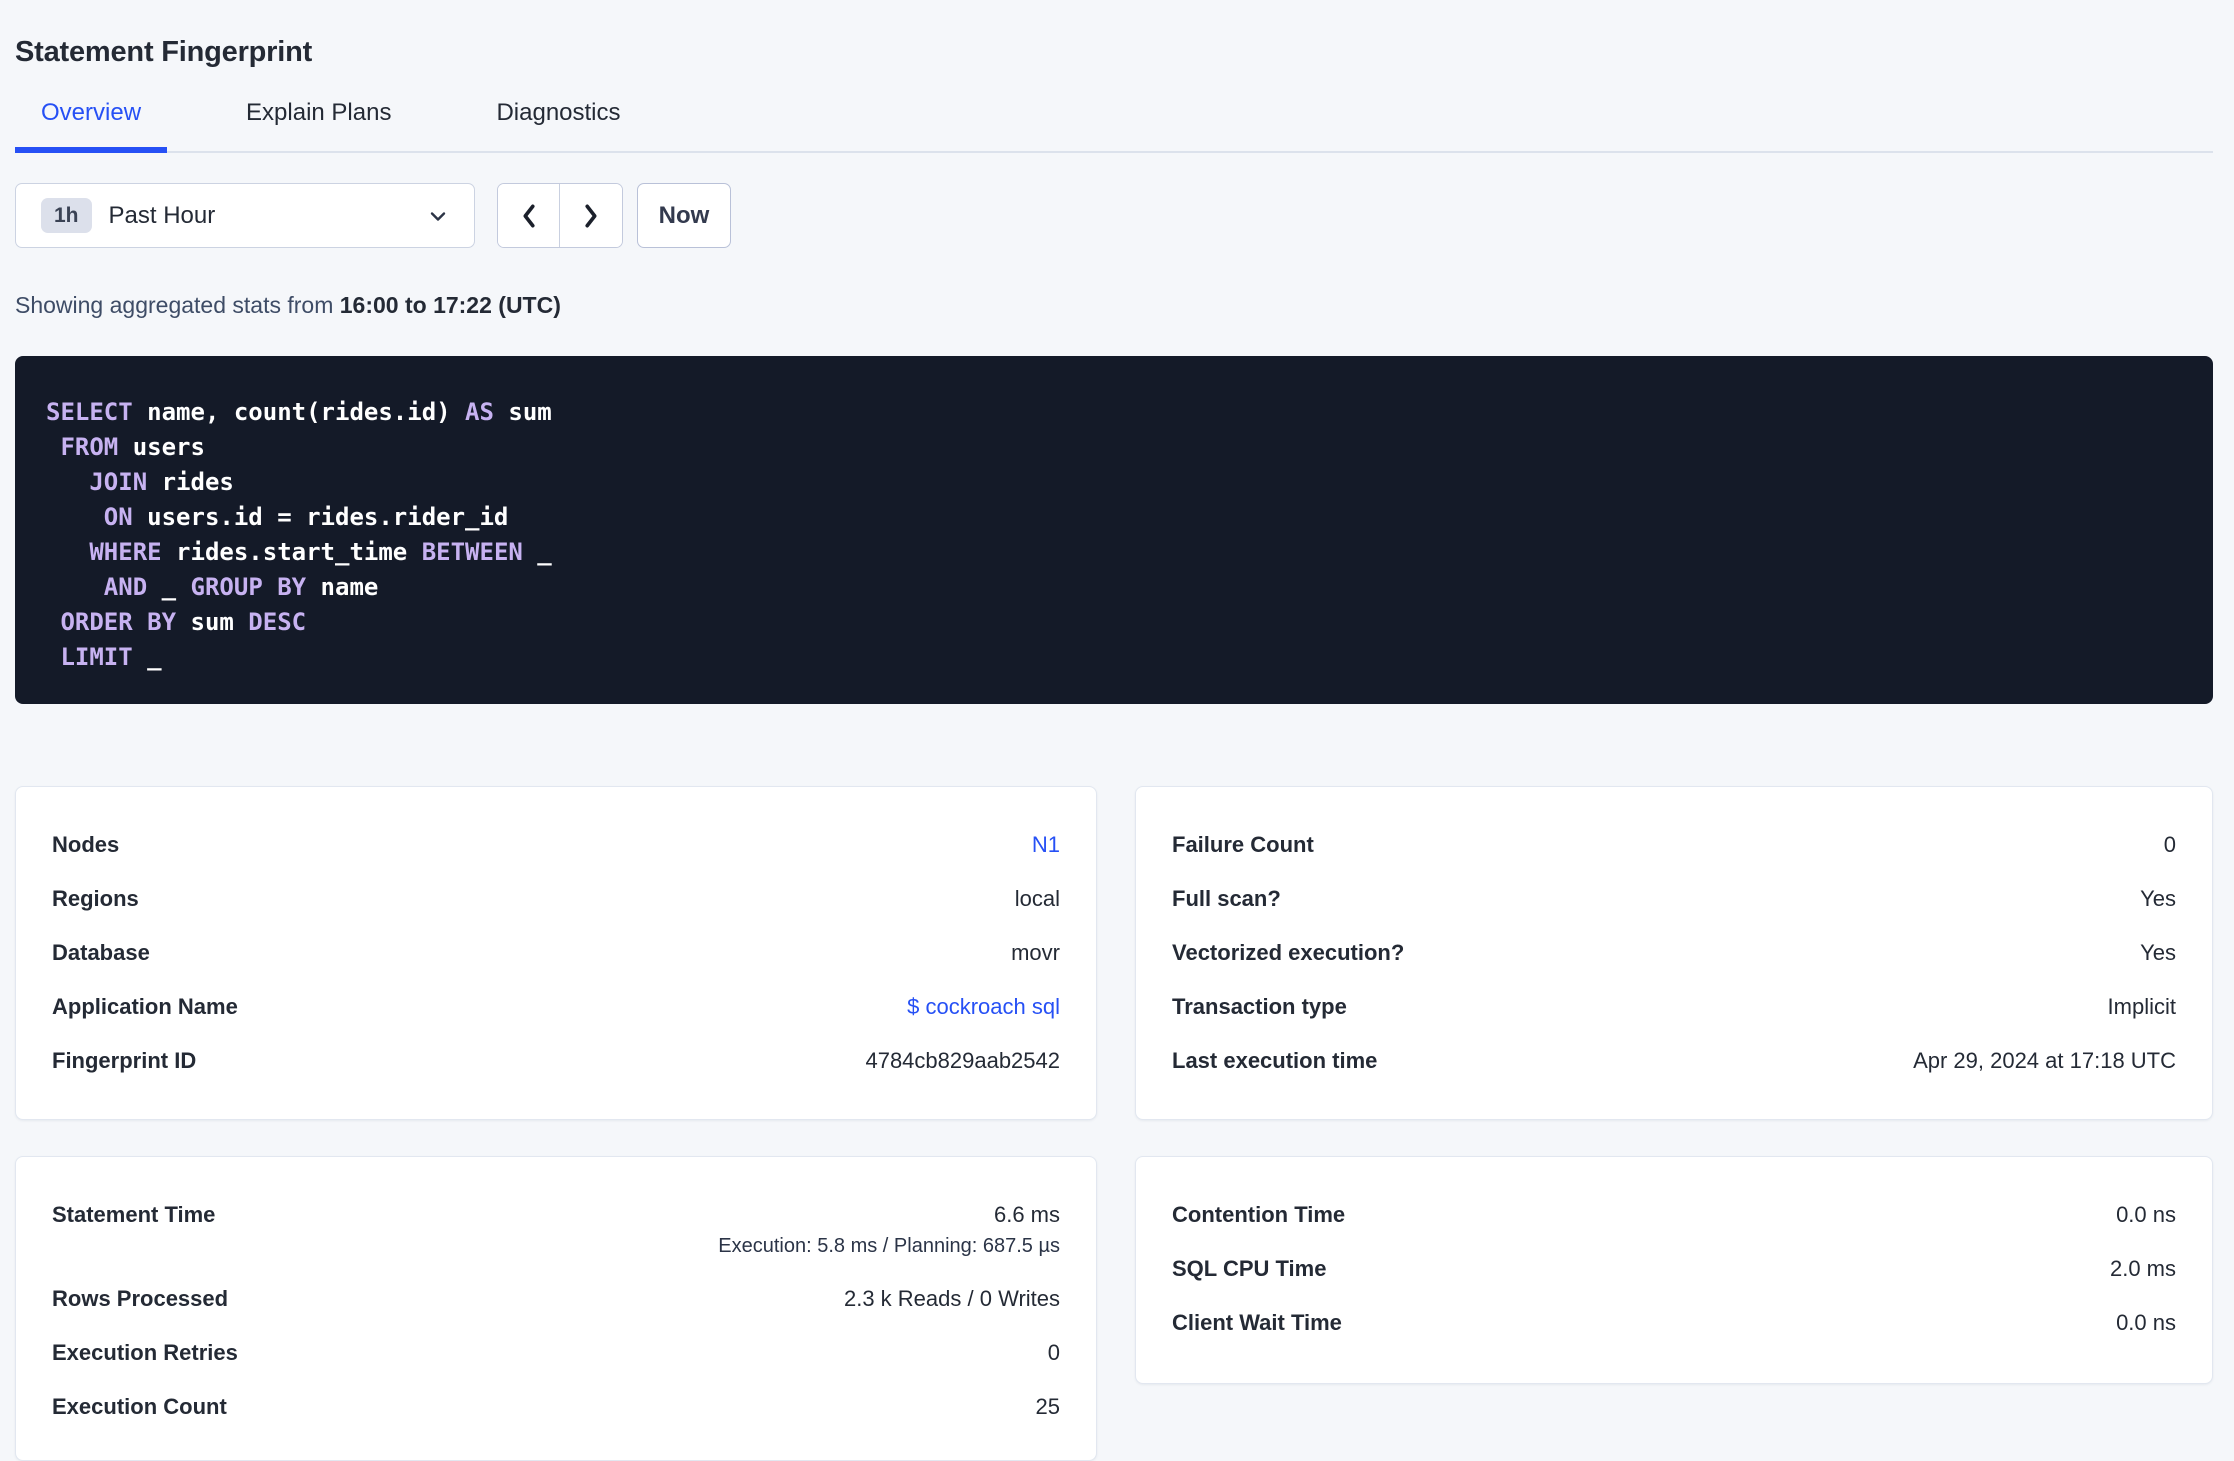  Describe the element at coordinates (277, 622) in the screenshot. I see `sql-keyword: DESC` at that location.